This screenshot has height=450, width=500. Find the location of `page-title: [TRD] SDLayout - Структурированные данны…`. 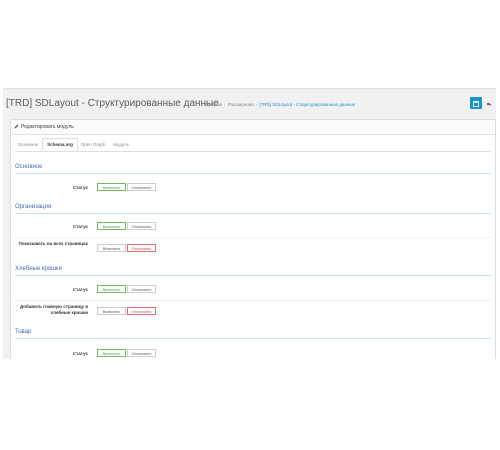

page-title: [TRD] SDLayout - Структурированные данны… is located at coordinates (112, 103).